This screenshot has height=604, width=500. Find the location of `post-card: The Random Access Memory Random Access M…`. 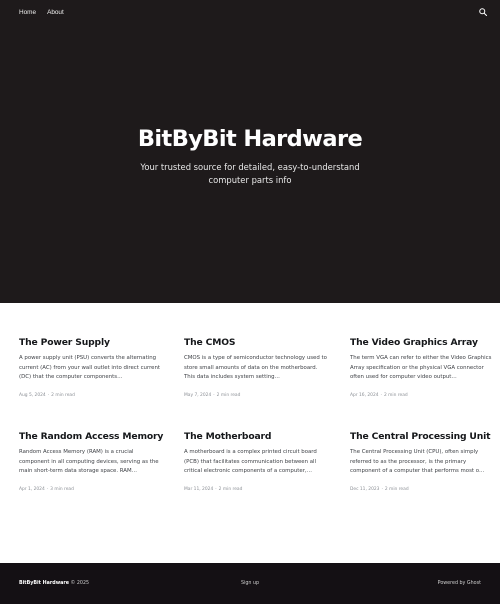

post-card: The Random Access Memory Random Access M… is located at coordinates (91, 461).